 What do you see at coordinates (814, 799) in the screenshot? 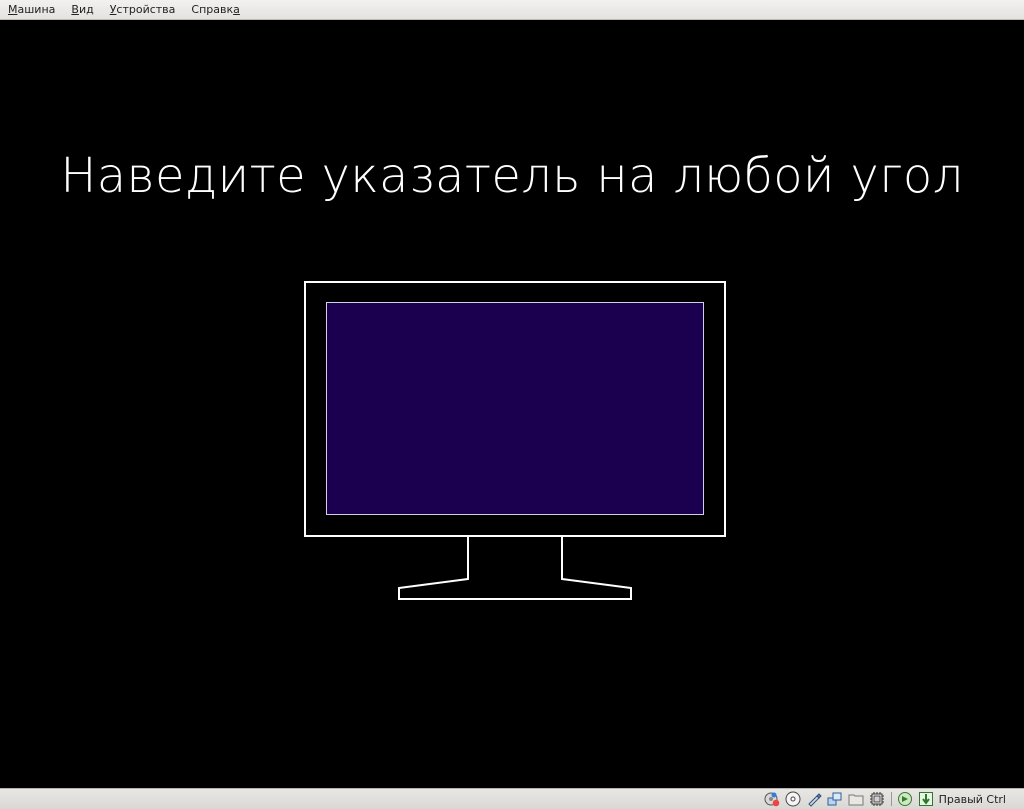
I see `usb-icon` at bounding box center [814, 799].